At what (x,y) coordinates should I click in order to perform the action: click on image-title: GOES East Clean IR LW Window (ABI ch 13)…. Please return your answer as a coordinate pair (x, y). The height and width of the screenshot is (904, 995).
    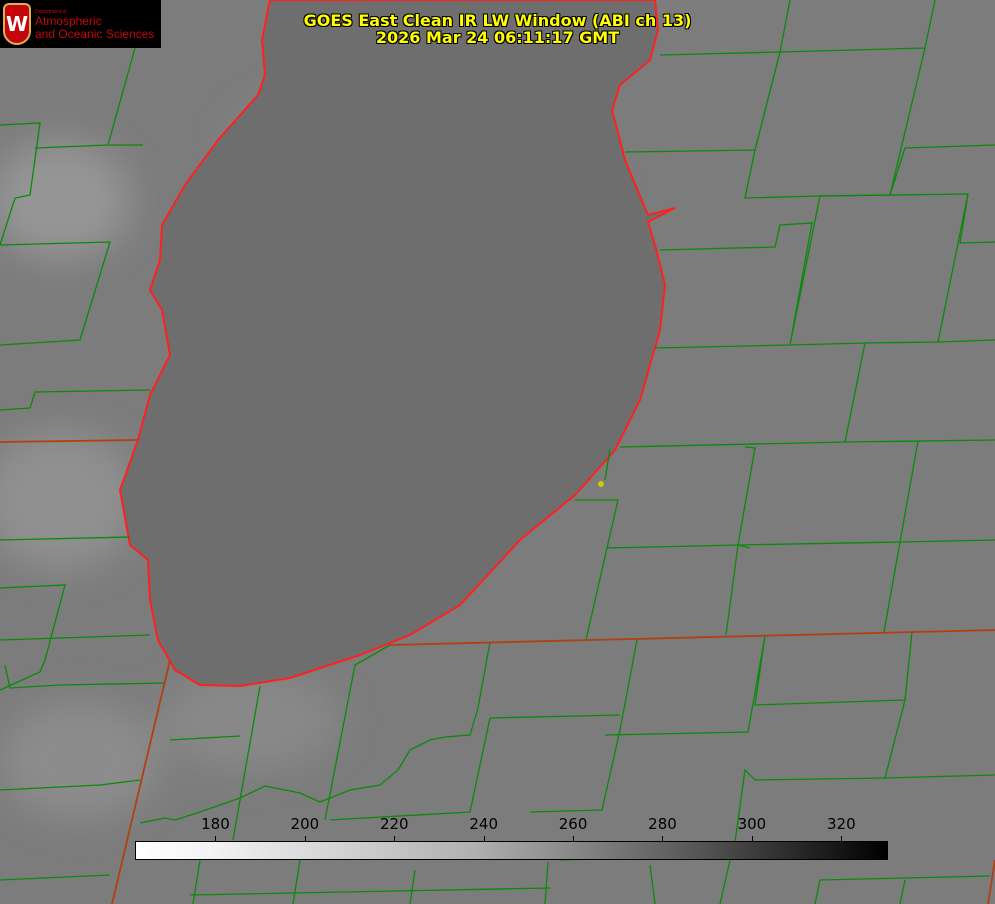
    Looking at the image, I should click on (497, 29).